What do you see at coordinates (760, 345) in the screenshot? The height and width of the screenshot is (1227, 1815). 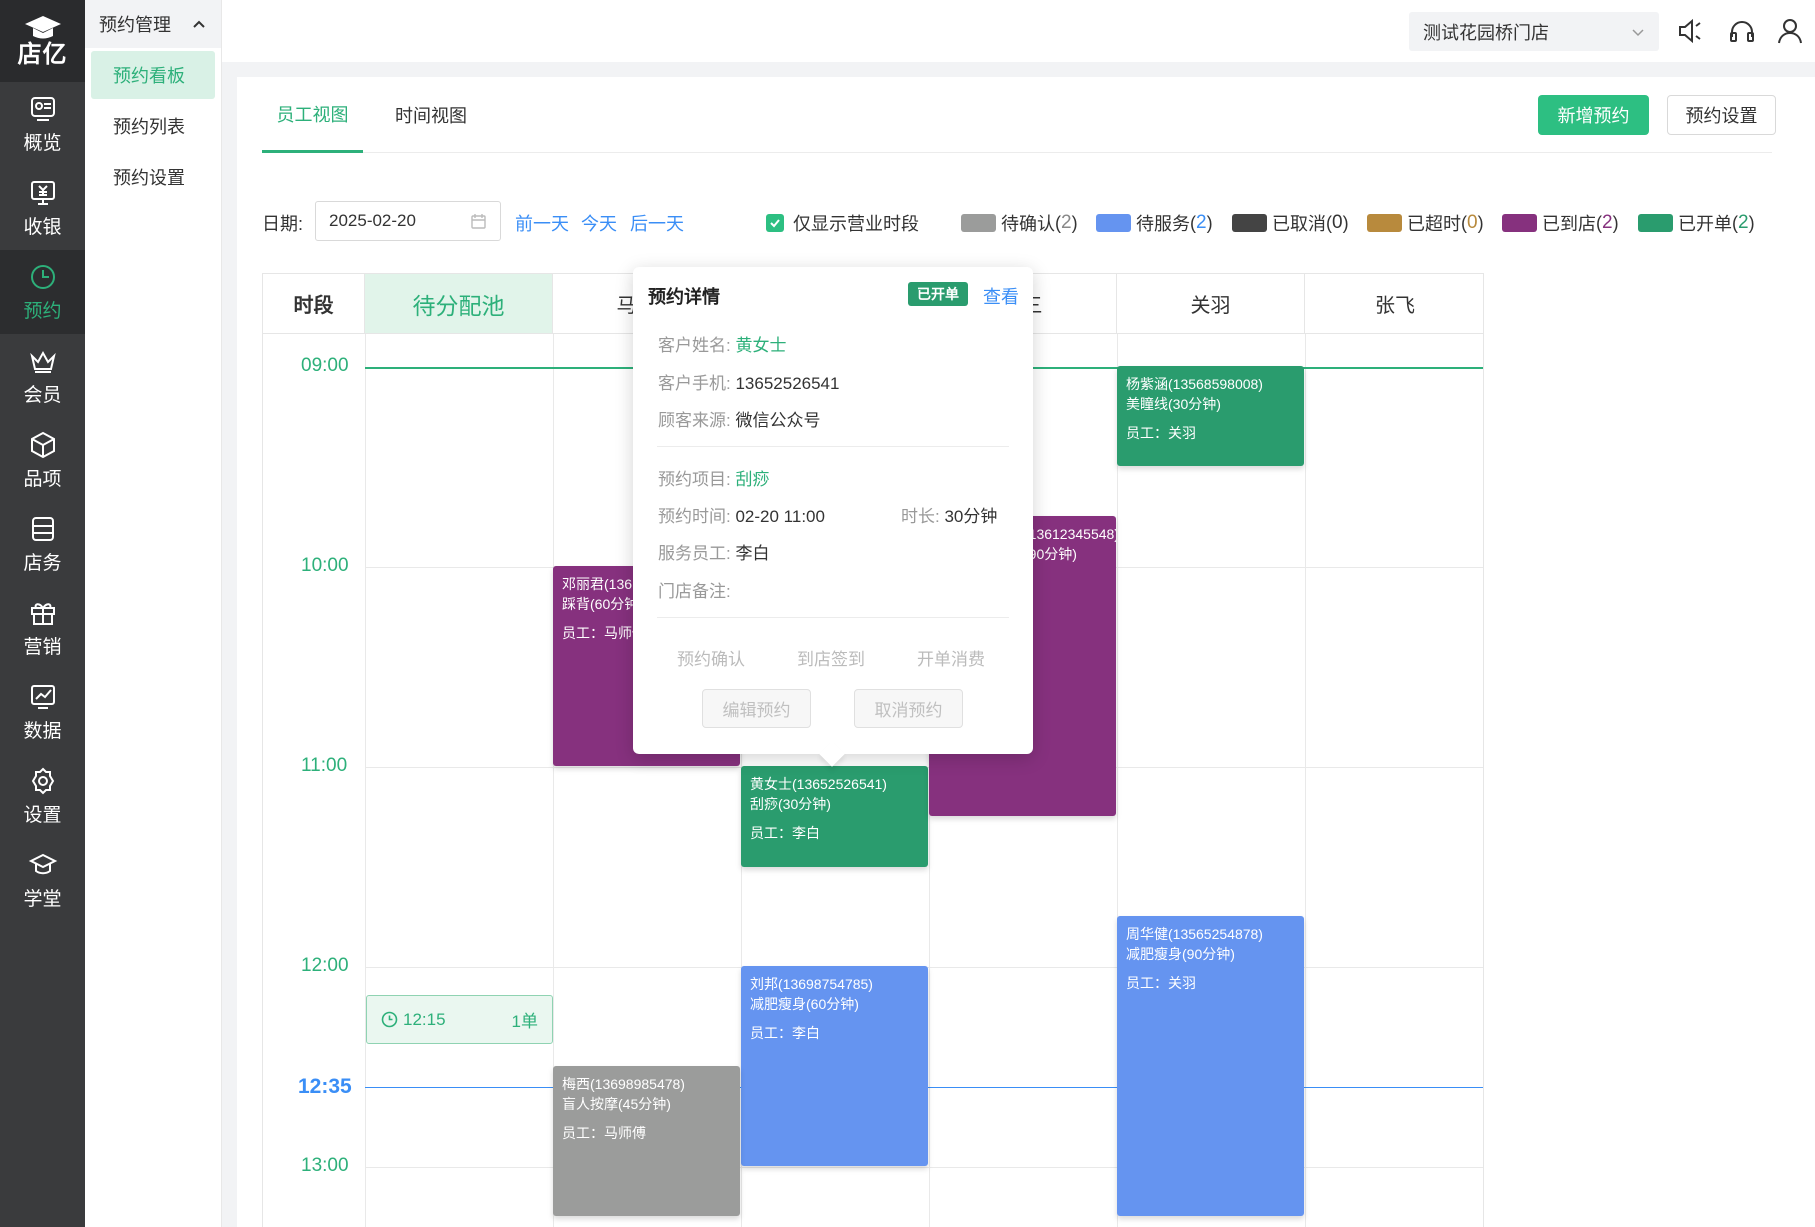 I see `customer-name-value: 黄女士` at bounding box center [760, 345].